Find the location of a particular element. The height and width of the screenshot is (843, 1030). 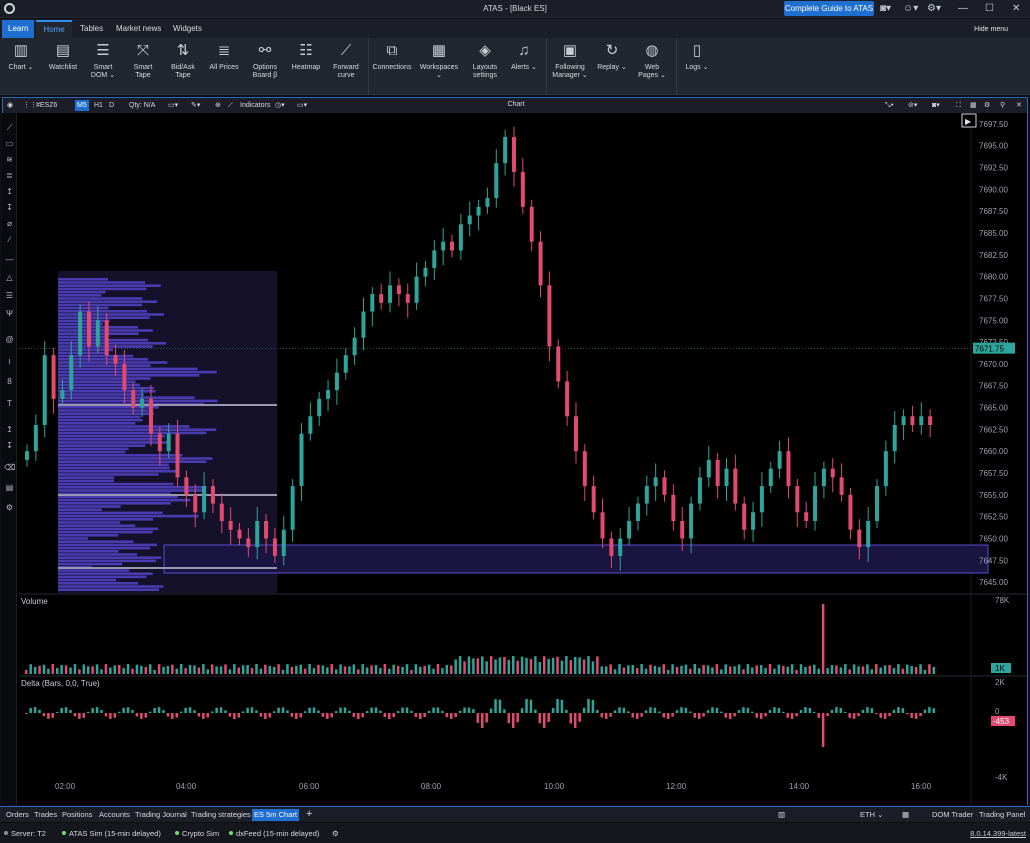

watchlist-button: ▤ Watchlist is located at coordinates (63, 56).